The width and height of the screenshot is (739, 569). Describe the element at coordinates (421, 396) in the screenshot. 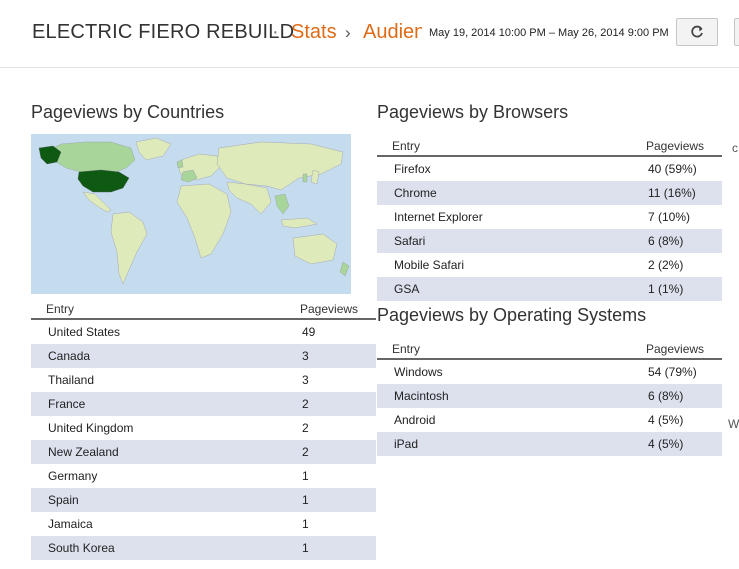

I see `row-entry: Macintosh` at that location.